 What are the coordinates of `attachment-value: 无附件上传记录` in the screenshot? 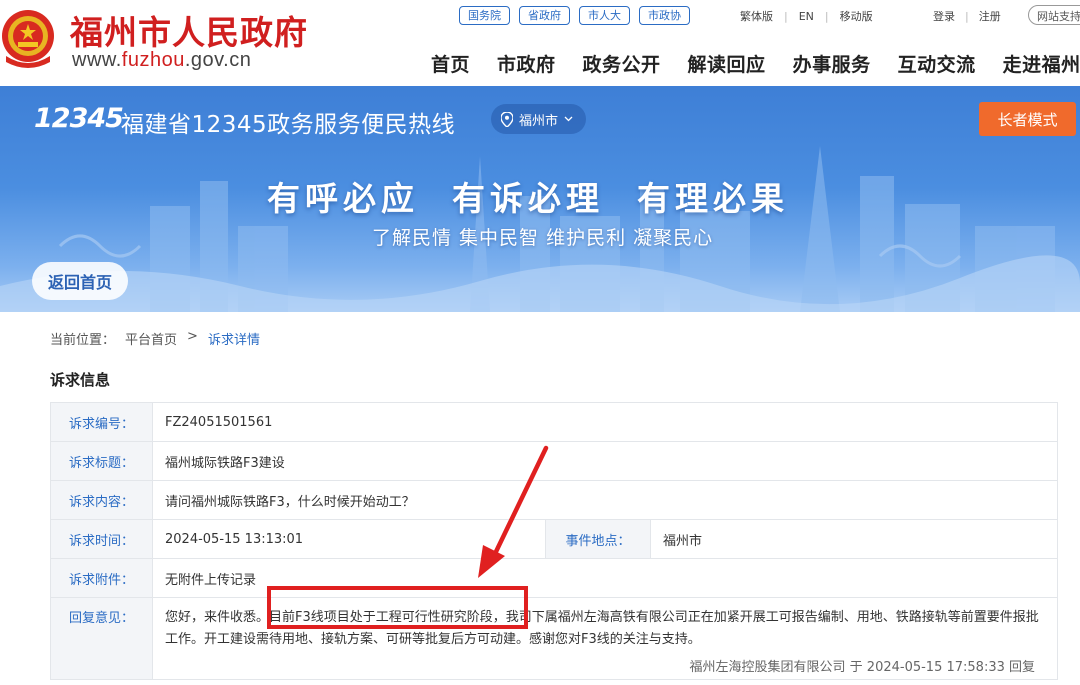 It's located at (605, 578).